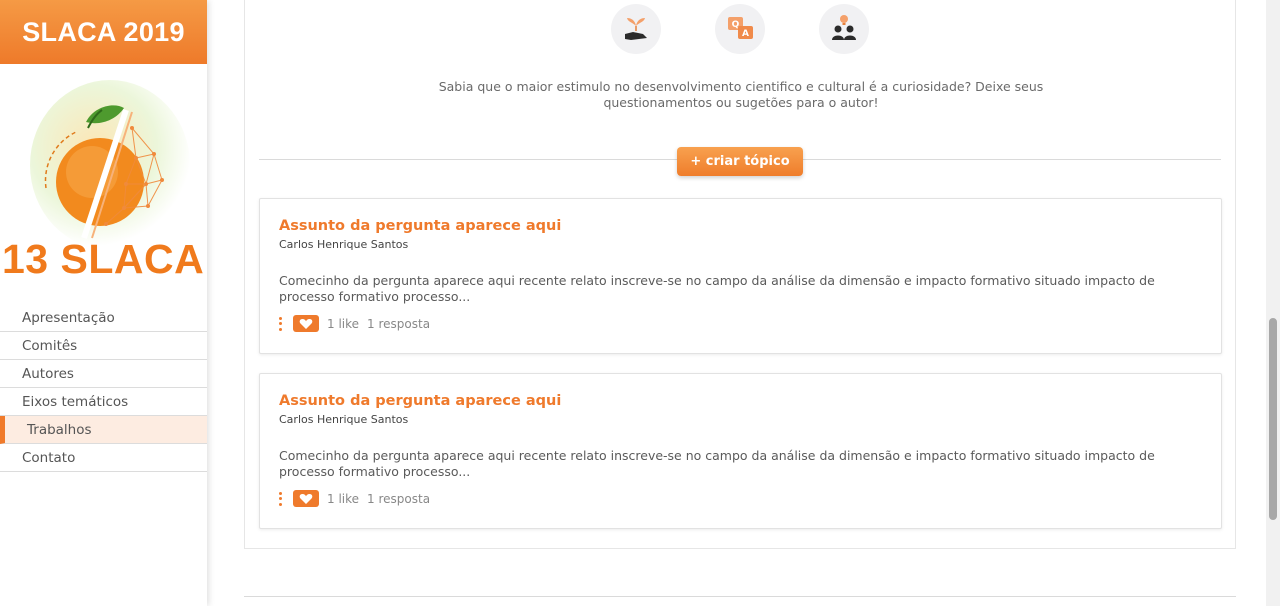 This screenshot has height=606, width=1280. I want to click on qa-bubbles-icon: Q A, so click(740, 29).